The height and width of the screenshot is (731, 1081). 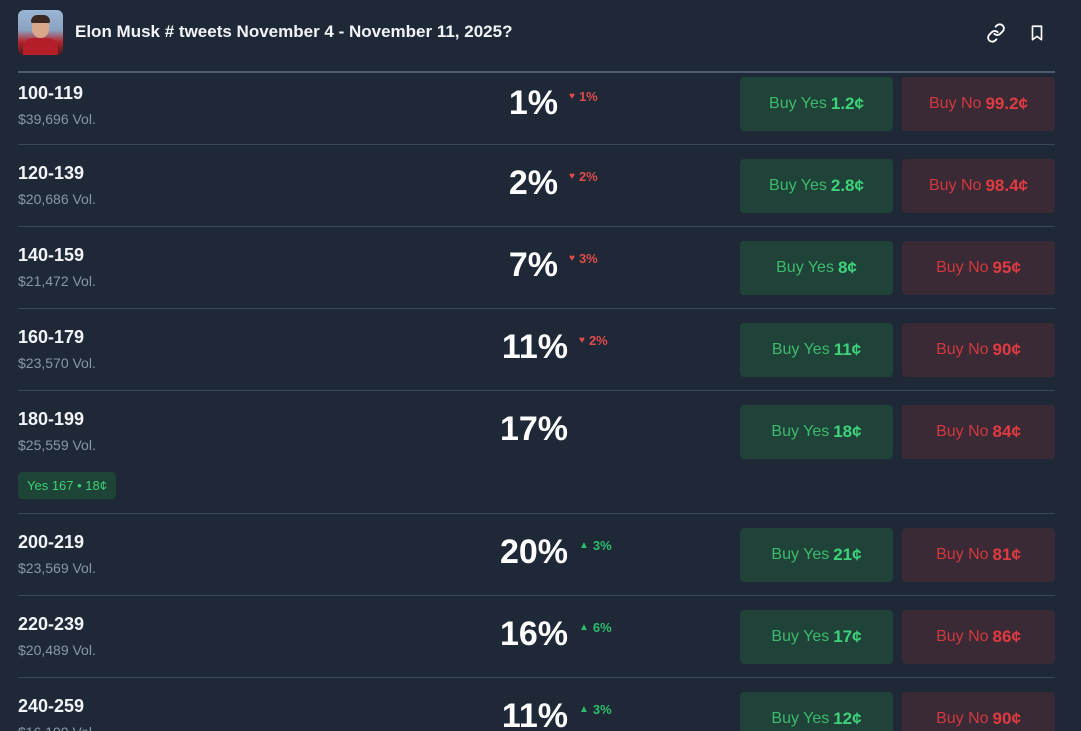 I want to click on buy-no-price: 95¢, so click(x=1006, y=267).